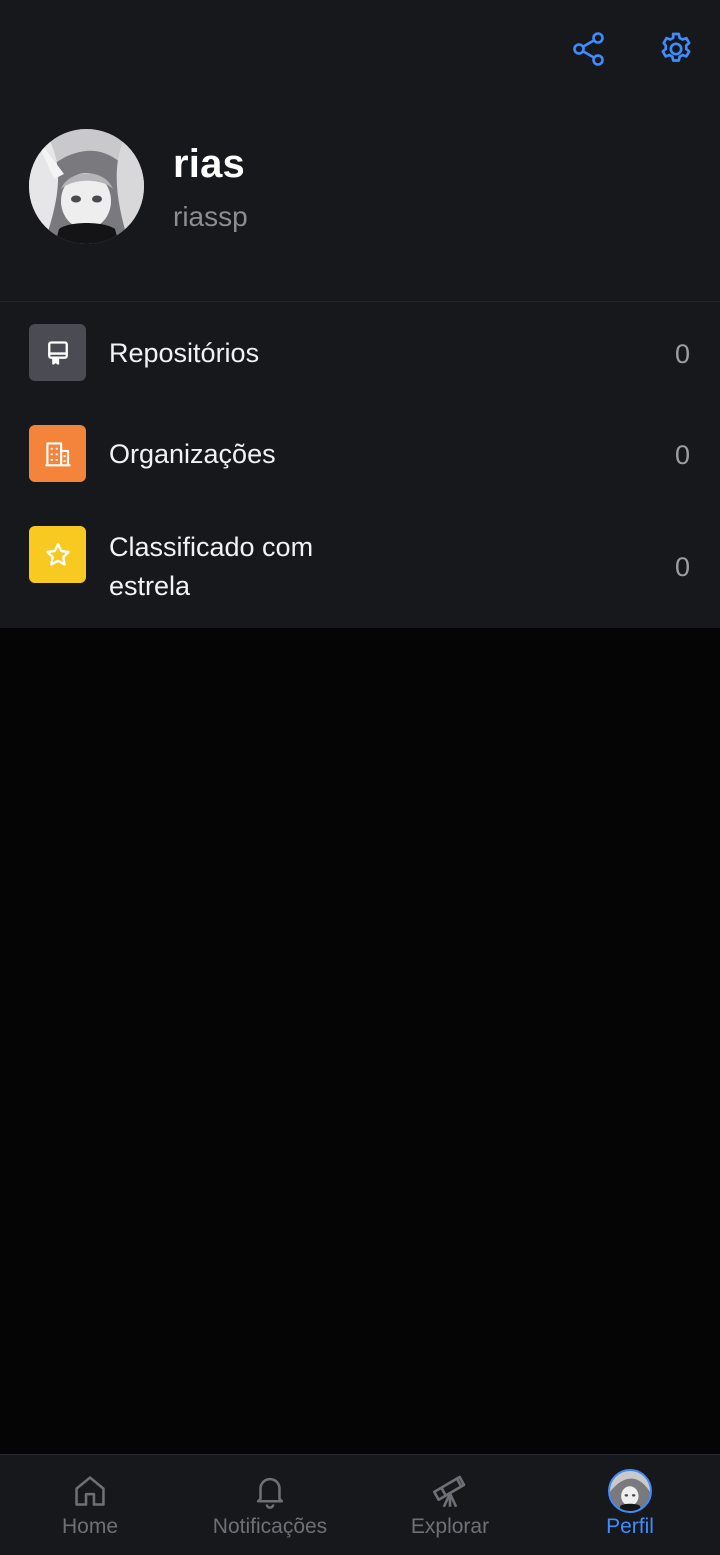 The width and height of the screenshot is (720, 1555). I want to click on bottom-nav: Home Notificações Explorar Perfil, so click(360, 1504).